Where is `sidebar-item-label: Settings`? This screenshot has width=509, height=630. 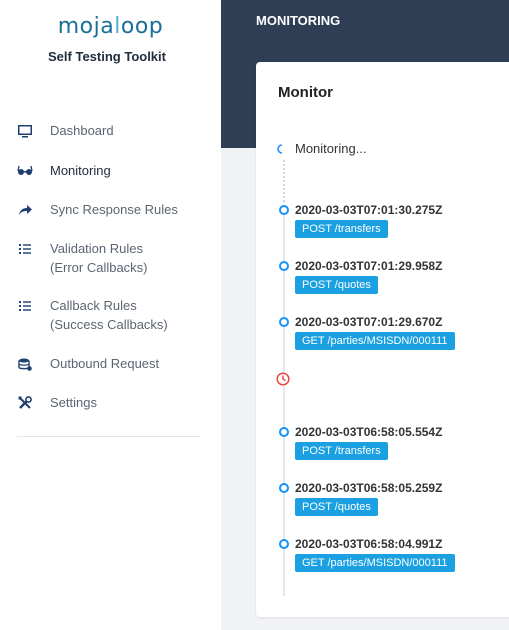
sidebar-item-label: Settings is located at coordinates (73, 402).